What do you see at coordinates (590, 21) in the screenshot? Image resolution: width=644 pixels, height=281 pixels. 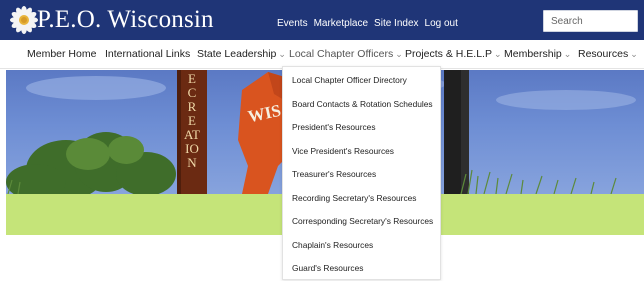 I see `search-input` at bounding box center [590, 21].